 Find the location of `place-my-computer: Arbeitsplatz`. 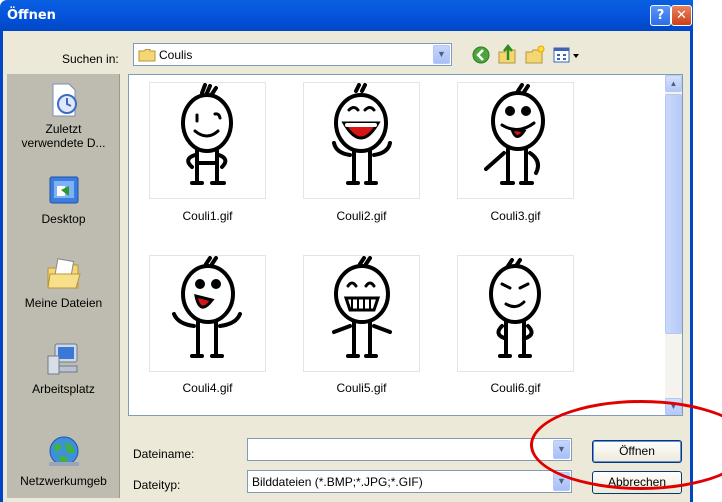

place-my-computer: Arbeitsplatz is located at coordinates (63, 369).